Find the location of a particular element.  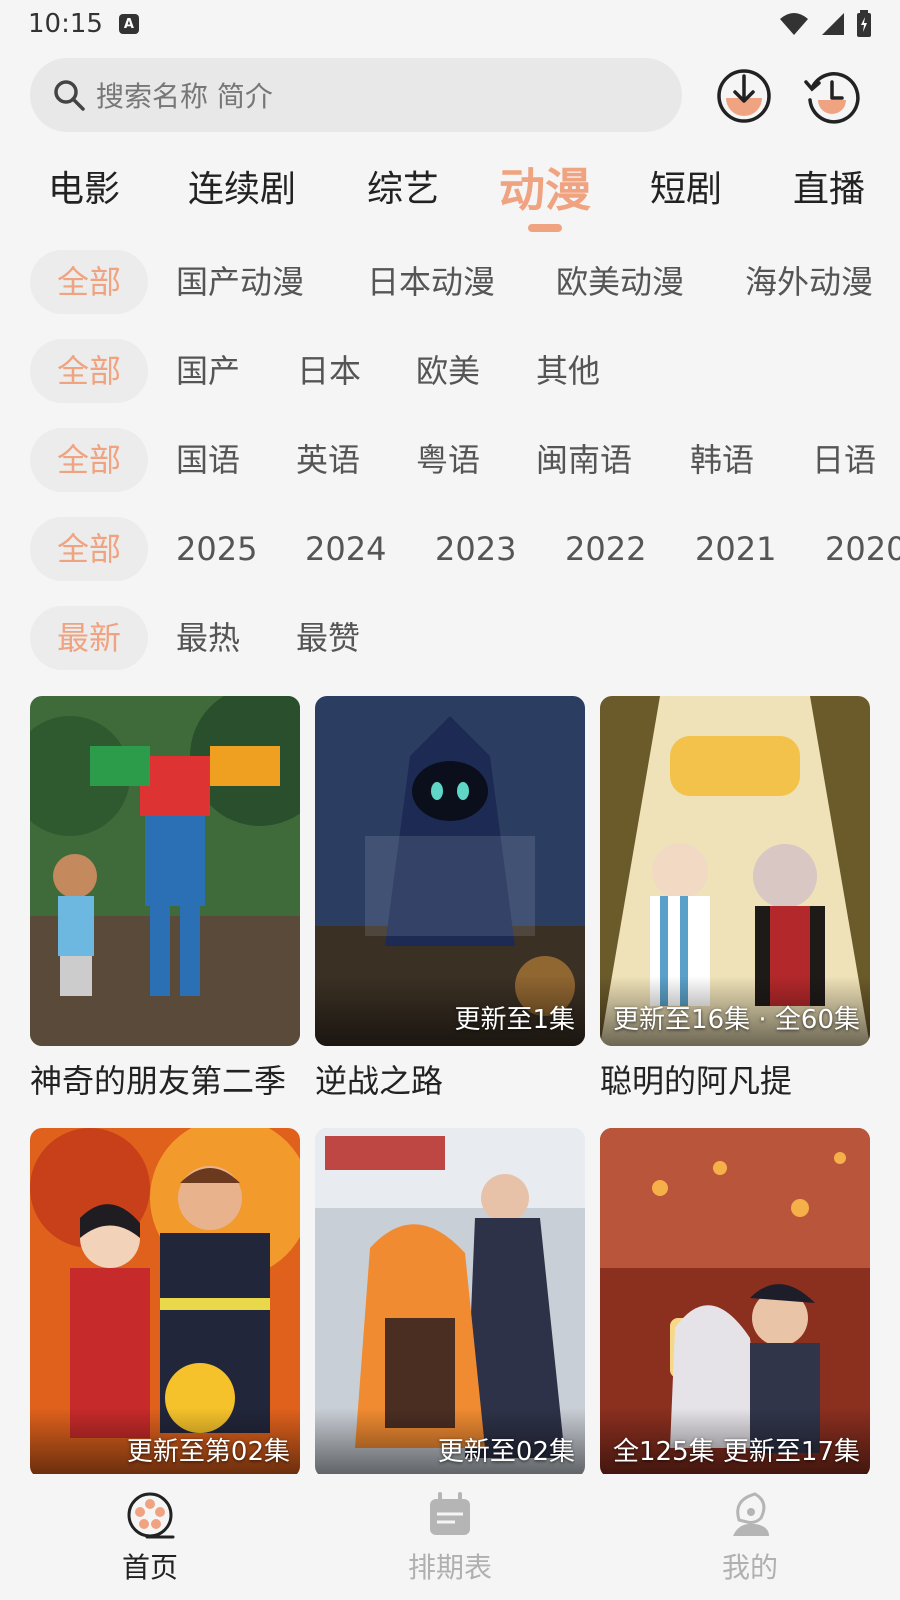

chip-lang-cantonese: 粤语 is located at coordinates (448, 460).